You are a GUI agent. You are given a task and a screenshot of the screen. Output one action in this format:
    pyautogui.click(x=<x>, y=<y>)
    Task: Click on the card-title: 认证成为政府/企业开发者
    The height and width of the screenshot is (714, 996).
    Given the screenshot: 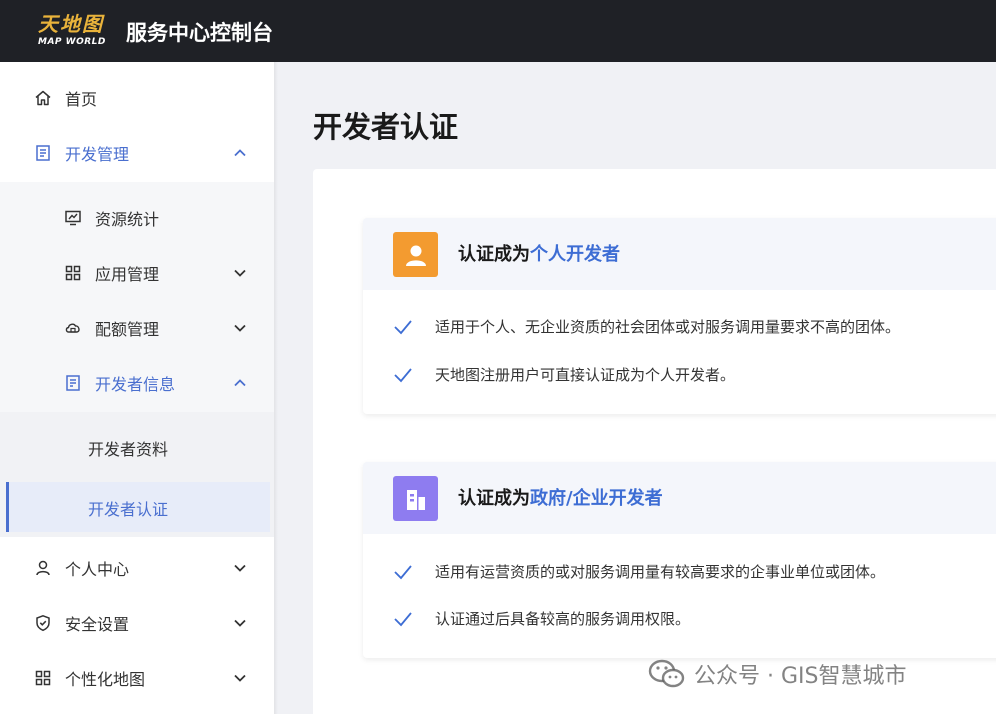 What is the action you would take?
    pyautogui.click(x=560, y=497)
    